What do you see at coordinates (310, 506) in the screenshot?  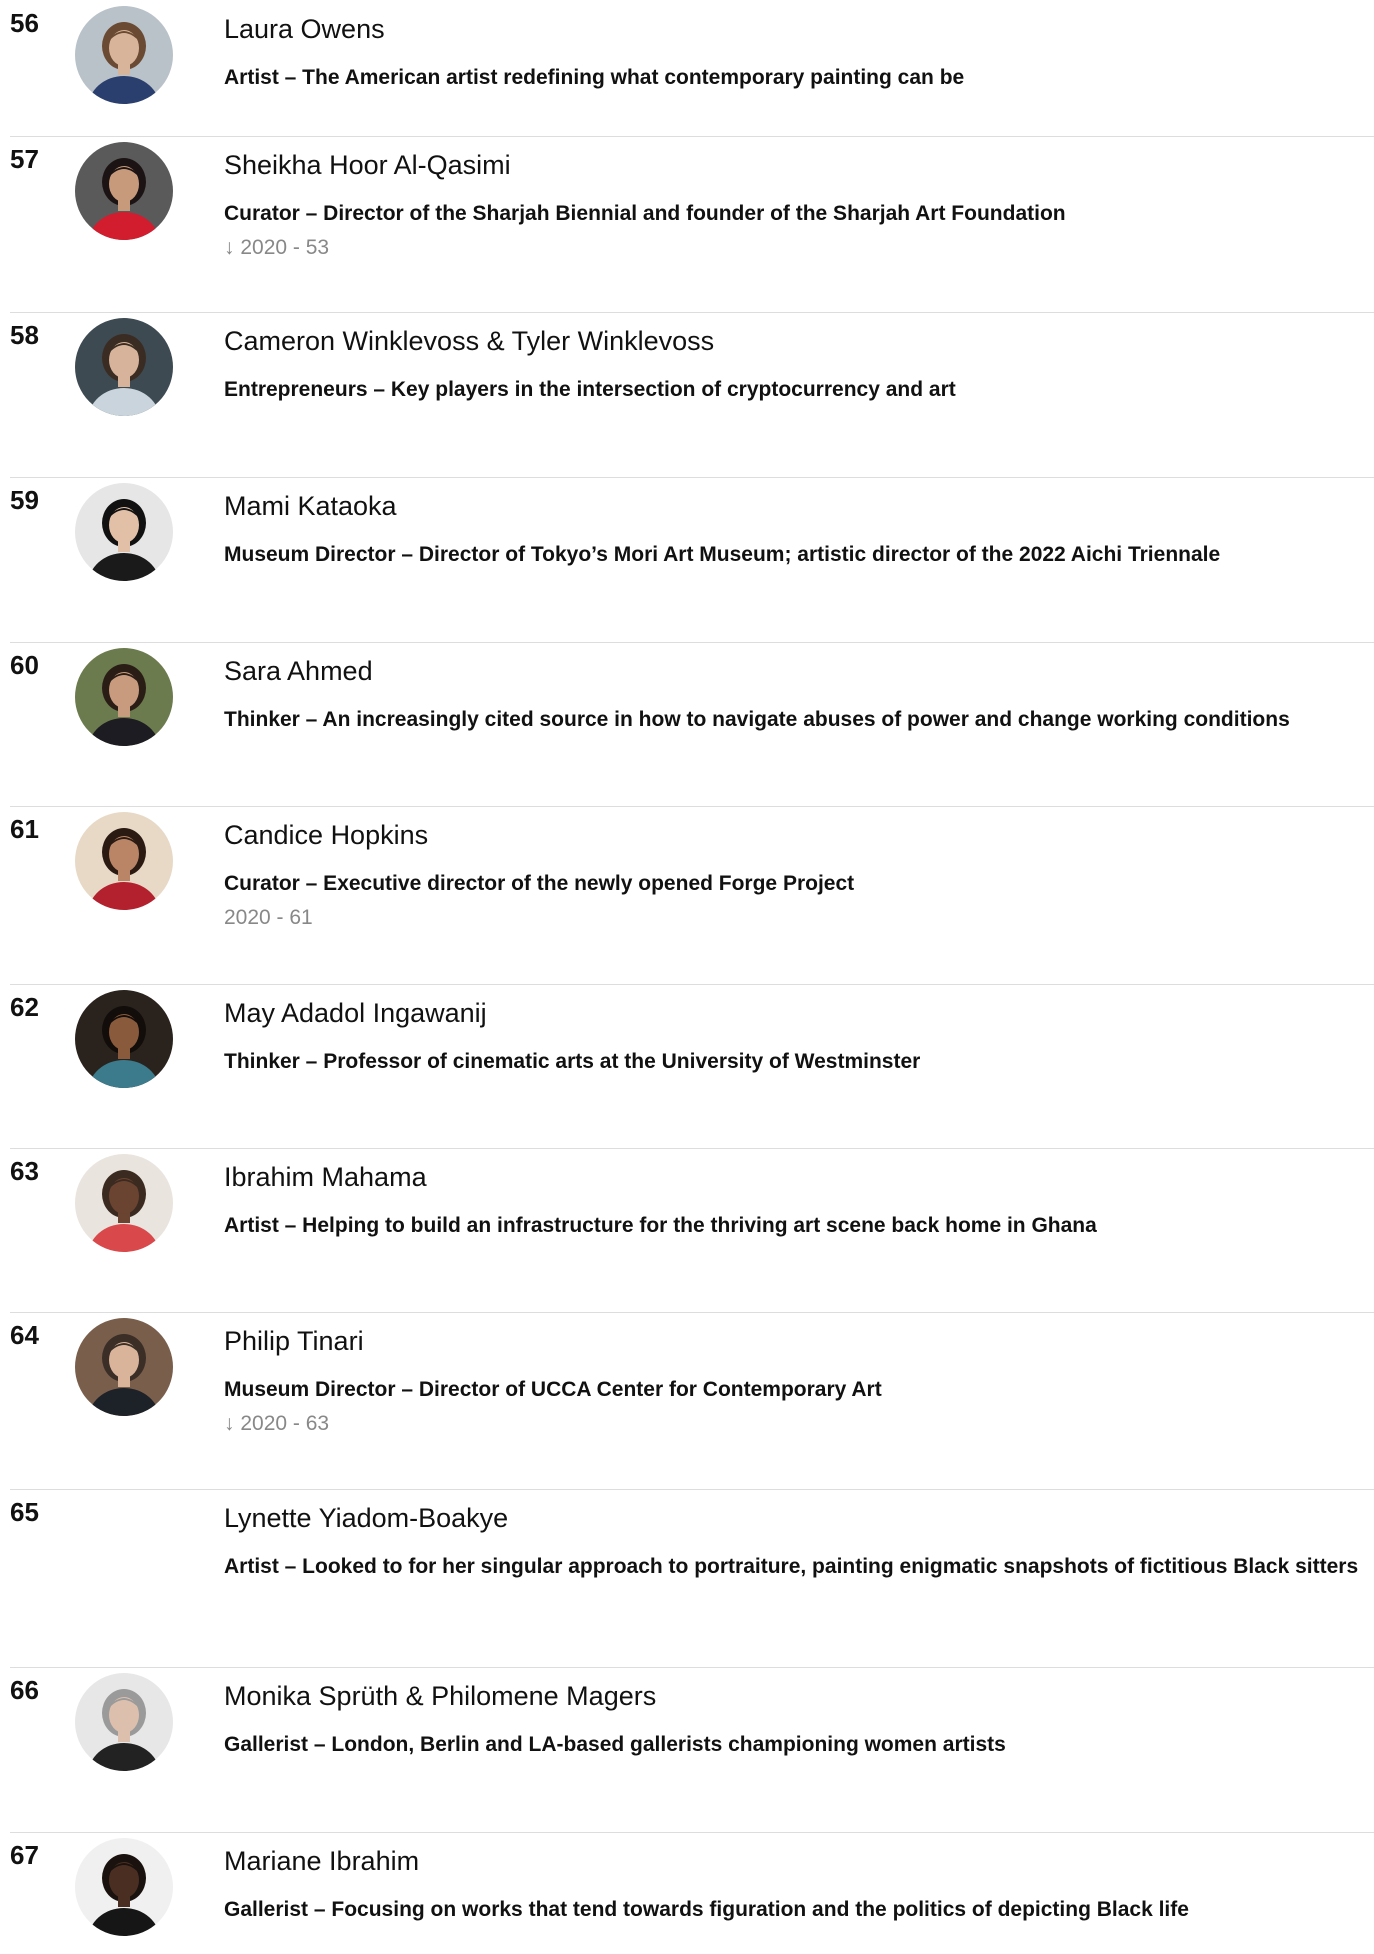 I see `person-name: Mami Kataoka` at bounding box center [310, 506].